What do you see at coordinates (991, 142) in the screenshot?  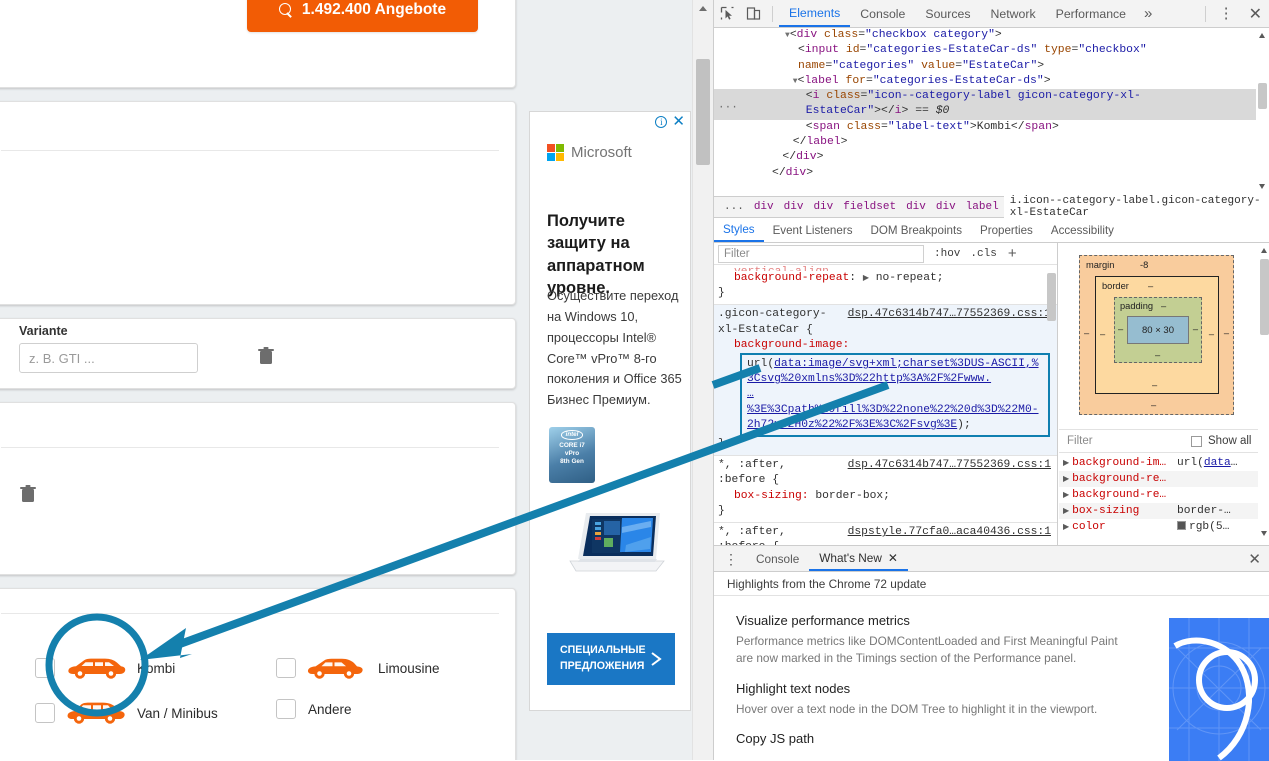 I see `dom-line-8: </label>` at bounding box center [991, 142].